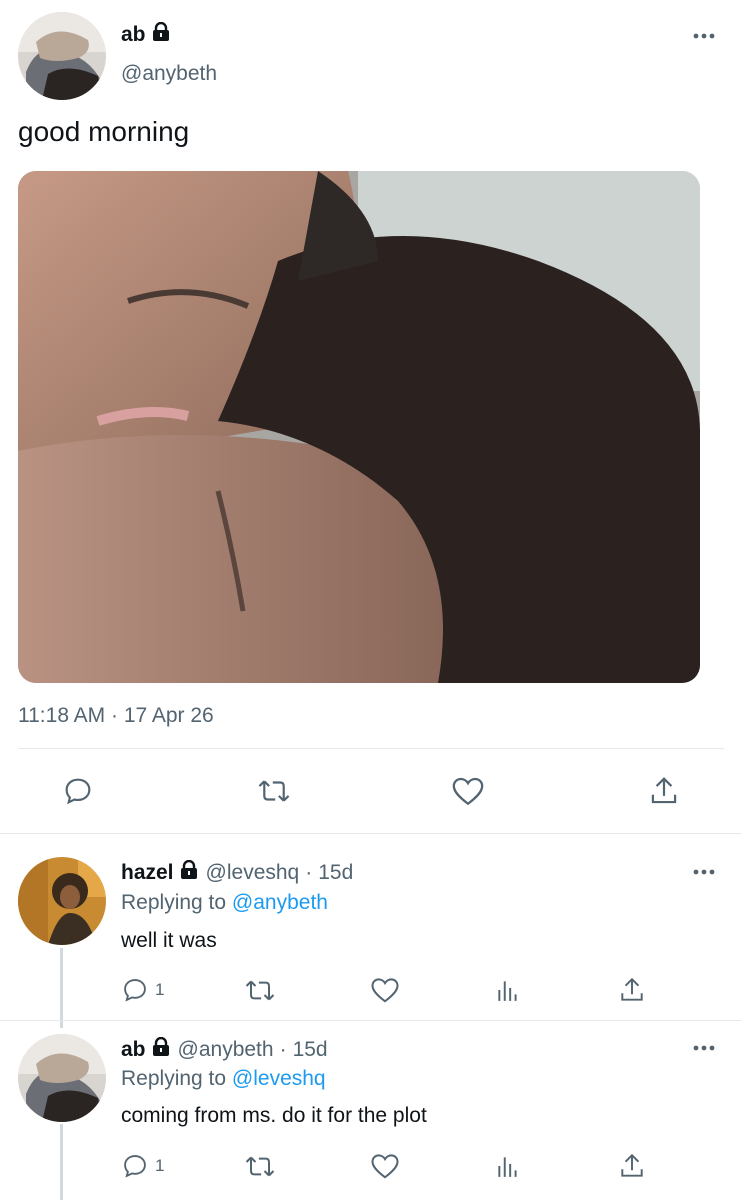 This screenshot has height=1200, width=741. I want to click on tweet-text: good morning, so click(104, 131).